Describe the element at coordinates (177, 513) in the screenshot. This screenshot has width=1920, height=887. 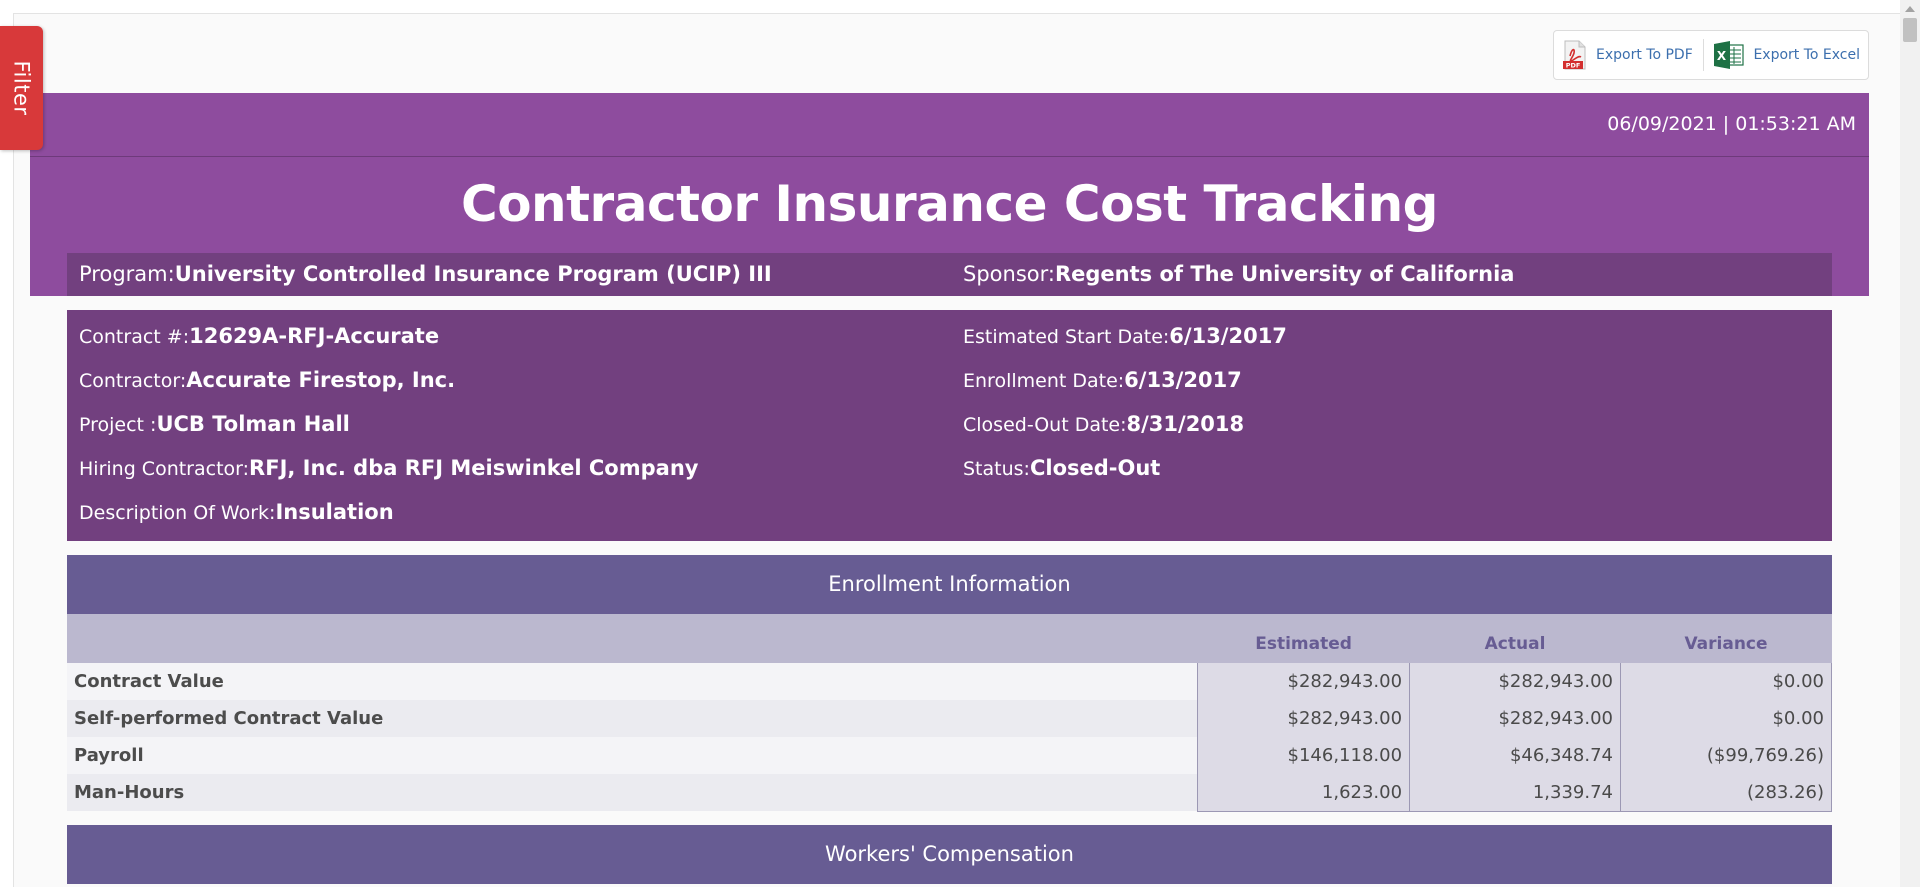
I see `description-label: Description Of Work:` at that location.